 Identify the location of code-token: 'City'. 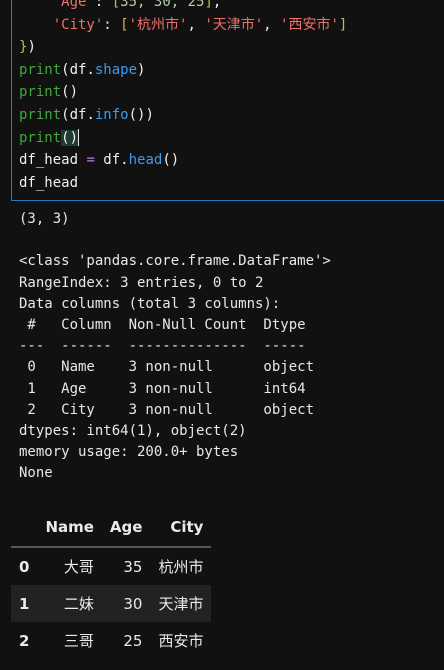
(78, 24).